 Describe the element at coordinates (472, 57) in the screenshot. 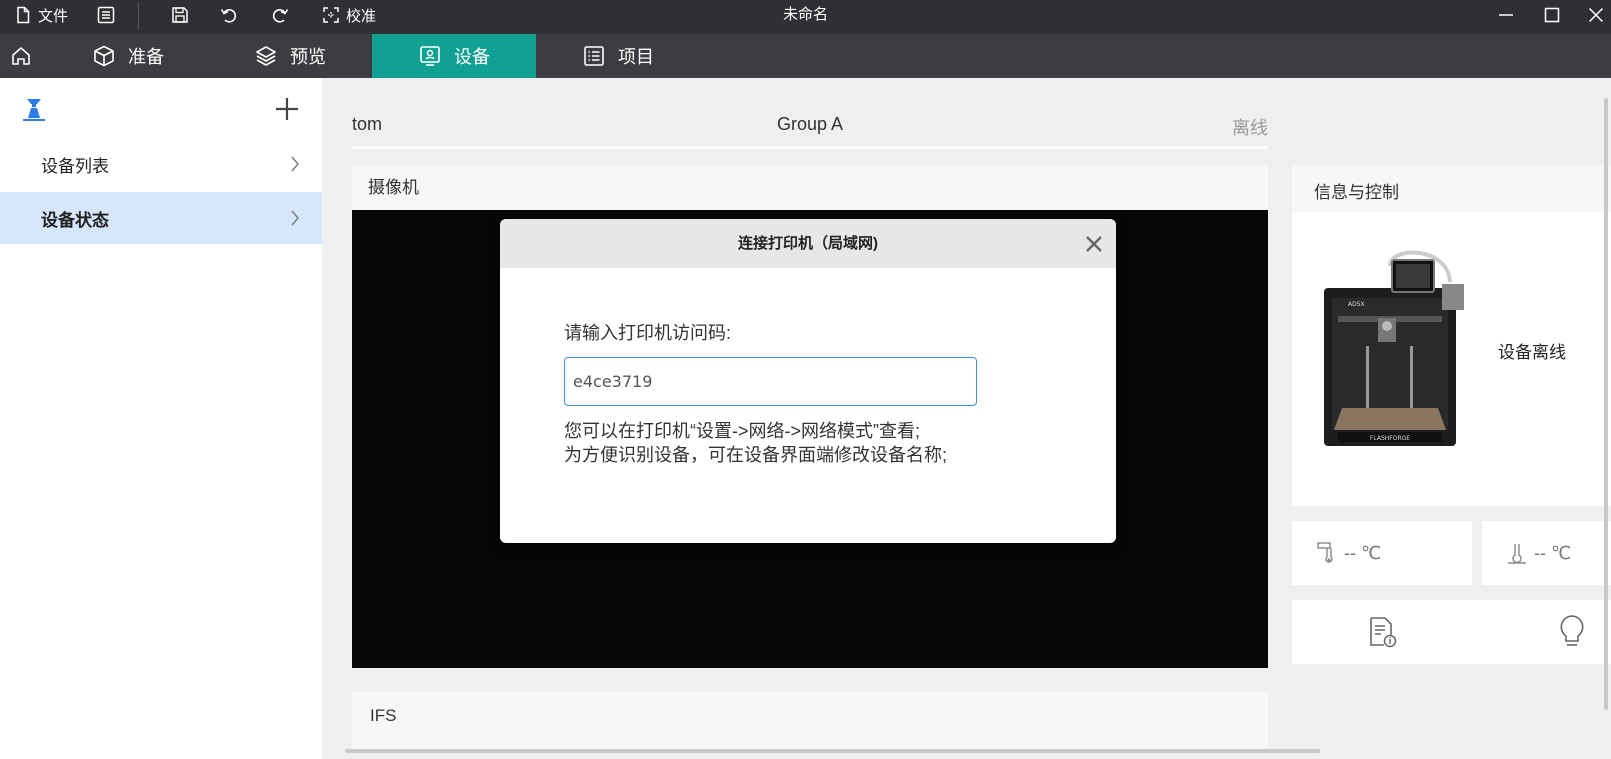

I see `tab-device-label: 设备` at that location.